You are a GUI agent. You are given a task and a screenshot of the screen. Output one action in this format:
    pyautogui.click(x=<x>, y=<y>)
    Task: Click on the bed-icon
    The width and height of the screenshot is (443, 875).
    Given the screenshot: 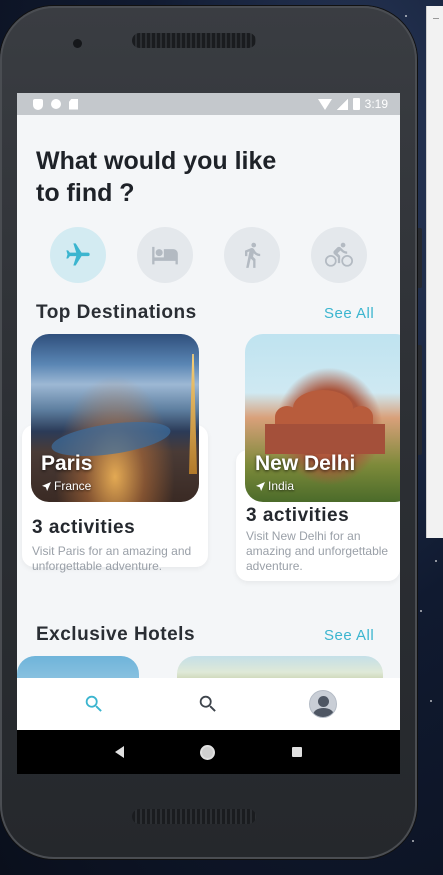 What is the action you would take?
    pyautogui.click(x=165, y=255)
    